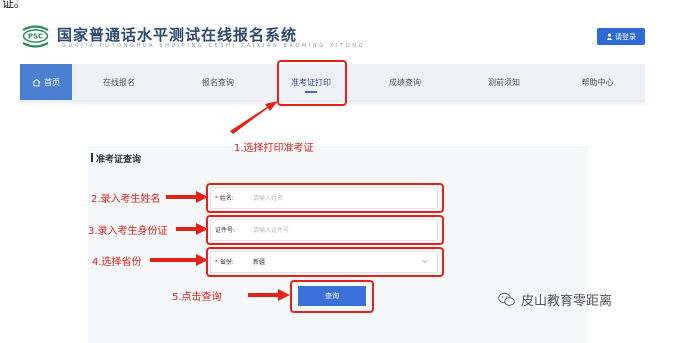 This screenshot has width=675, height=343. What do you see at coordinates (325, 230) in the screenshot?
I see `highlight-id-field` at bounding box center [325, 230].